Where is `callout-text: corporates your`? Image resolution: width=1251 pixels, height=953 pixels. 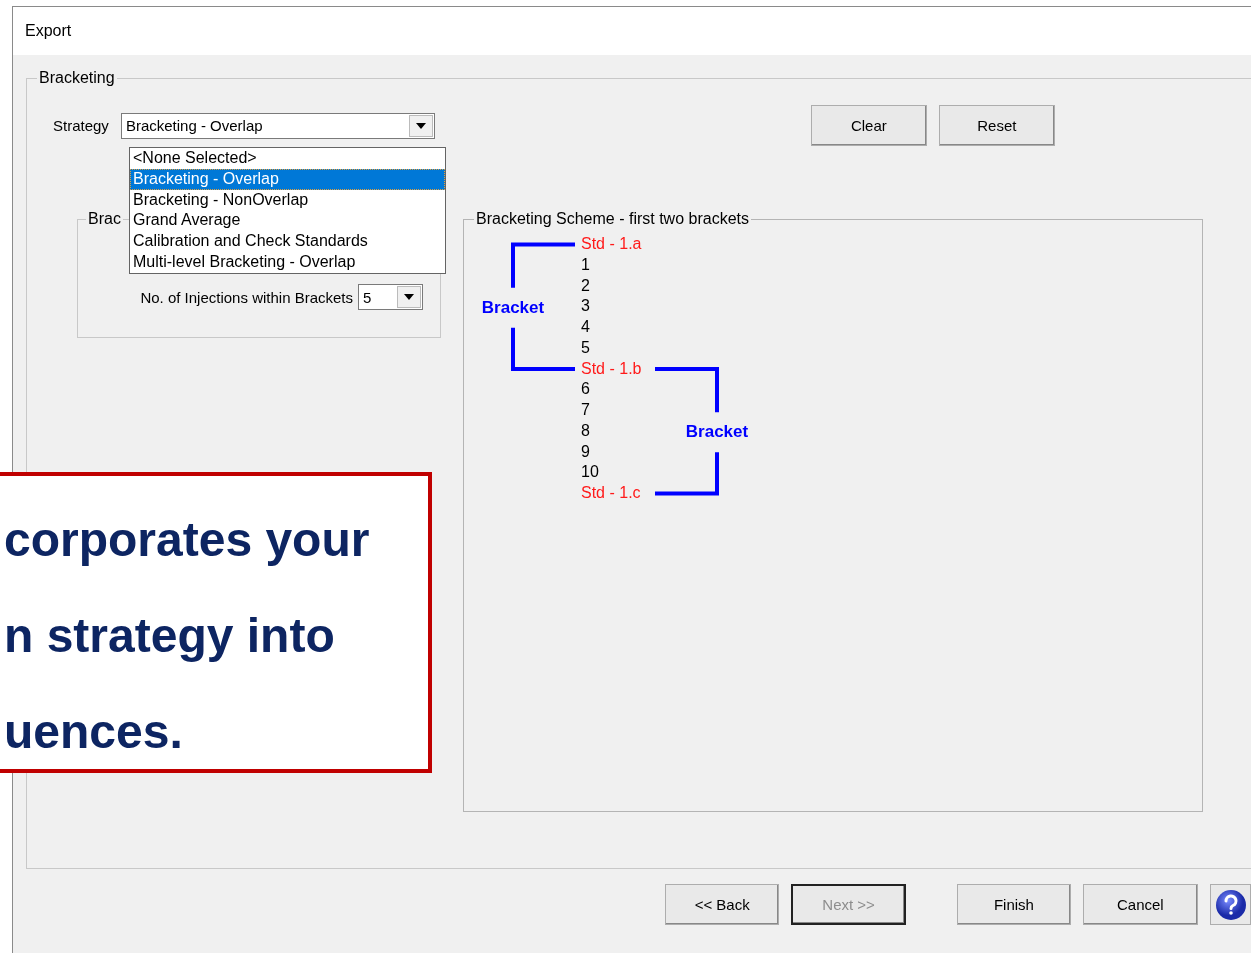
callout-text: corporates your is located at coordinates (187, 540).